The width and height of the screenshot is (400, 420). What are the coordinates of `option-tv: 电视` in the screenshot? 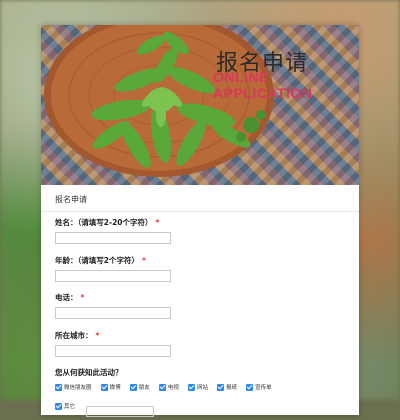 It's located at (168, 387).